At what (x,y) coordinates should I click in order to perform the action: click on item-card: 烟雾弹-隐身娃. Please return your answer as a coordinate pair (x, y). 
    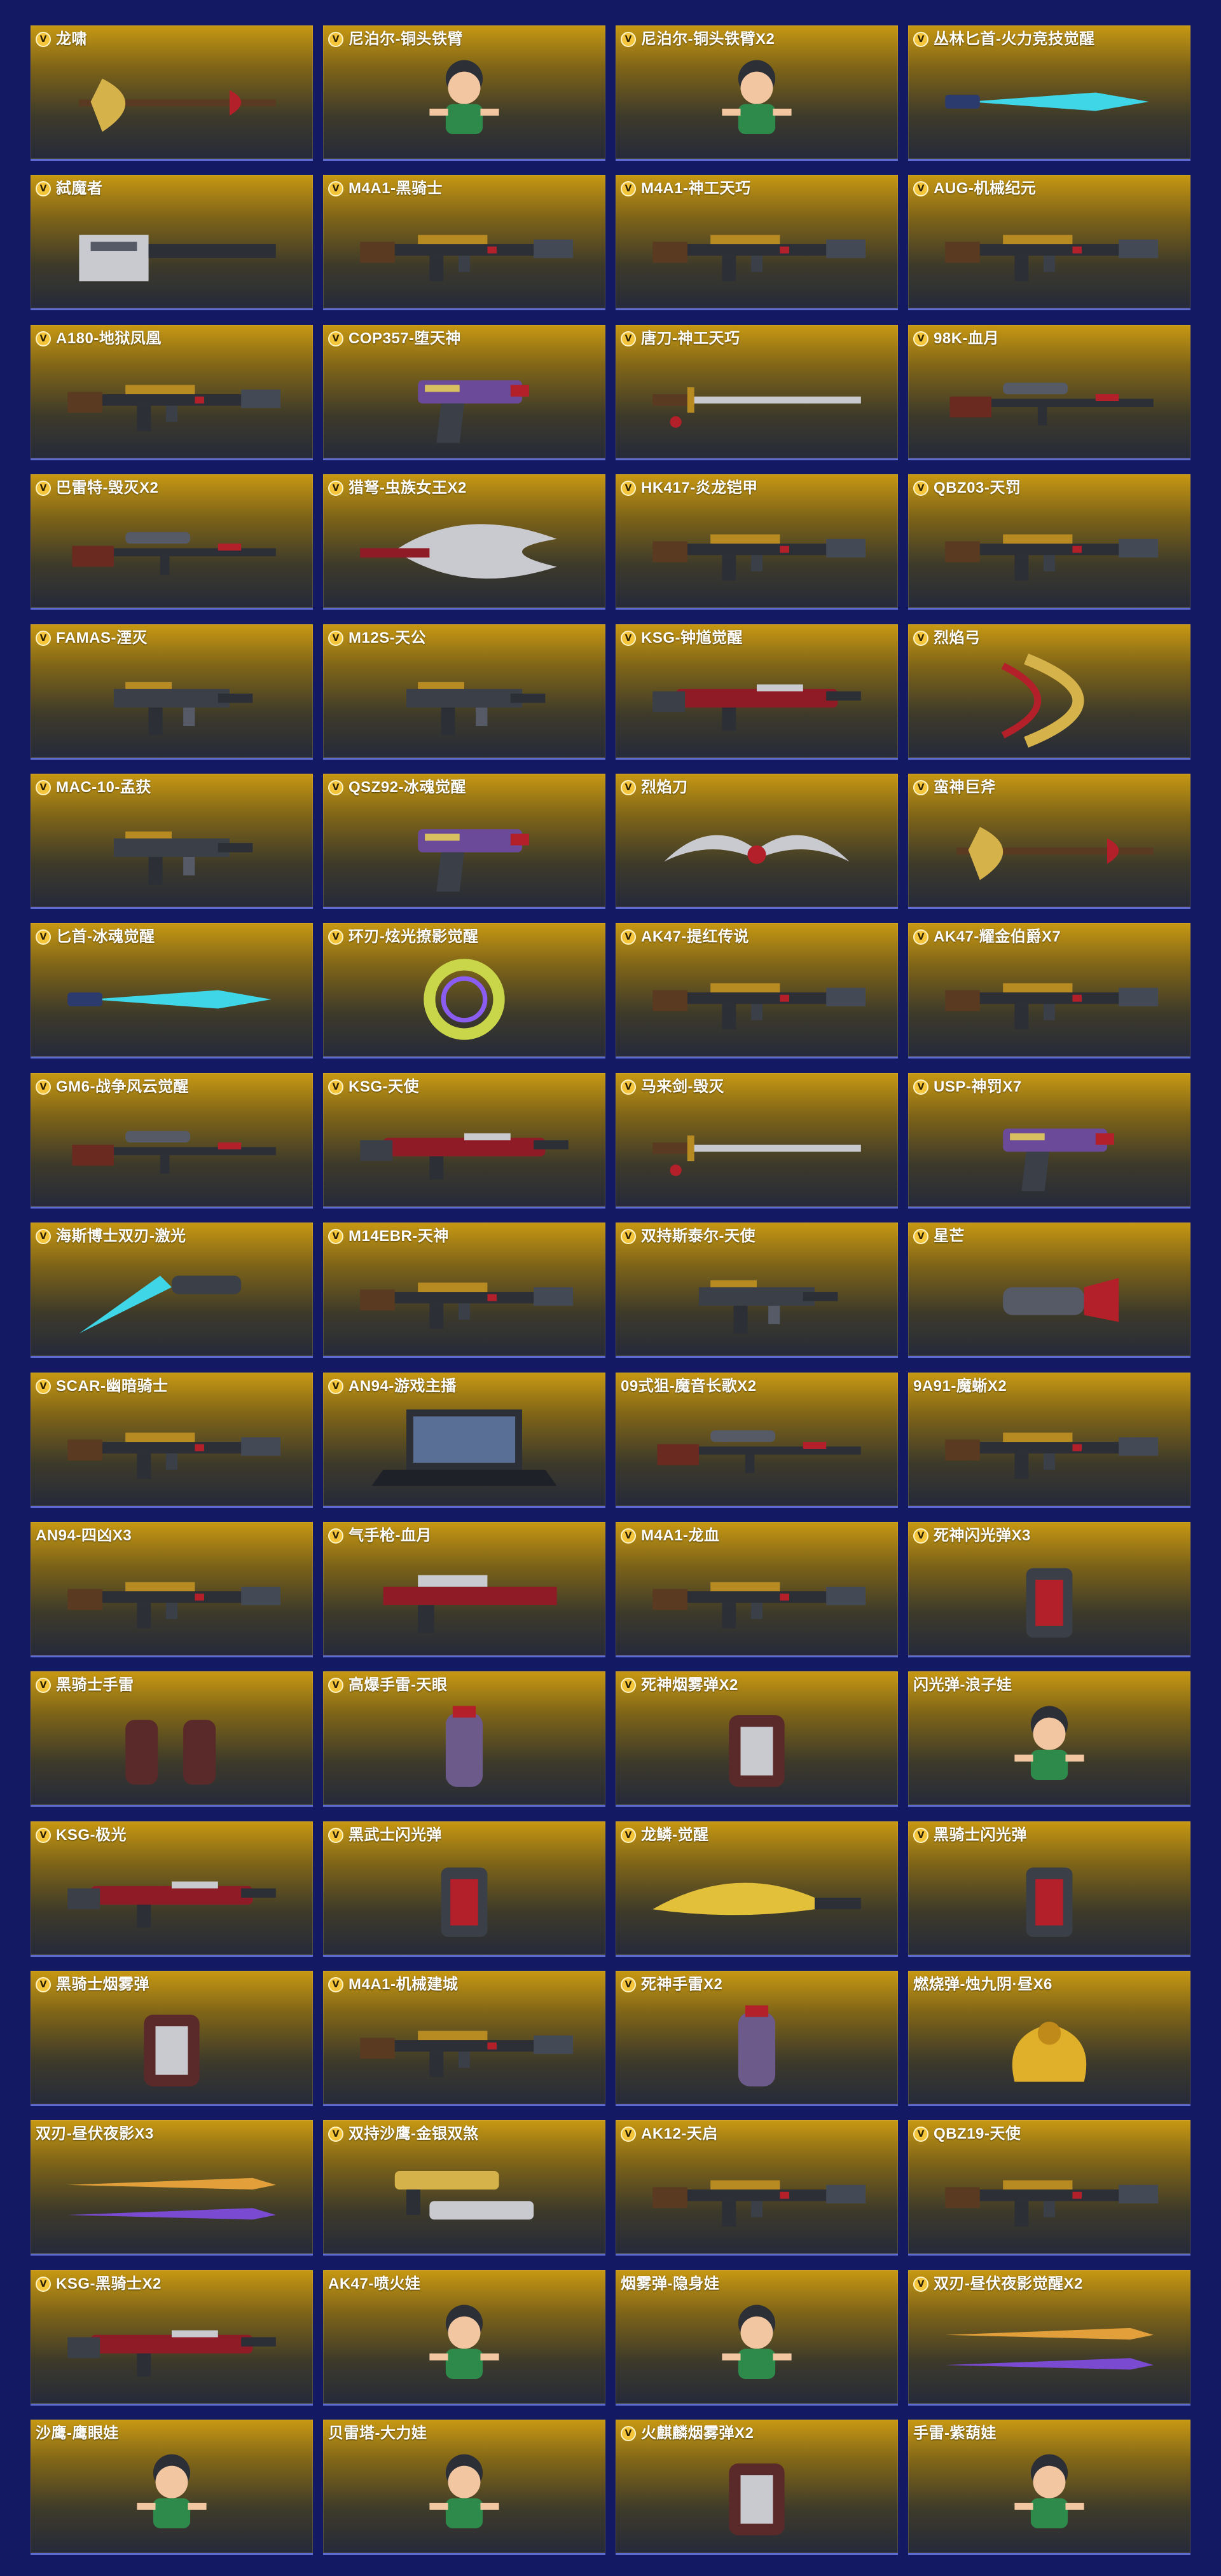
    Looking at the image, I should click on (757, 2338).